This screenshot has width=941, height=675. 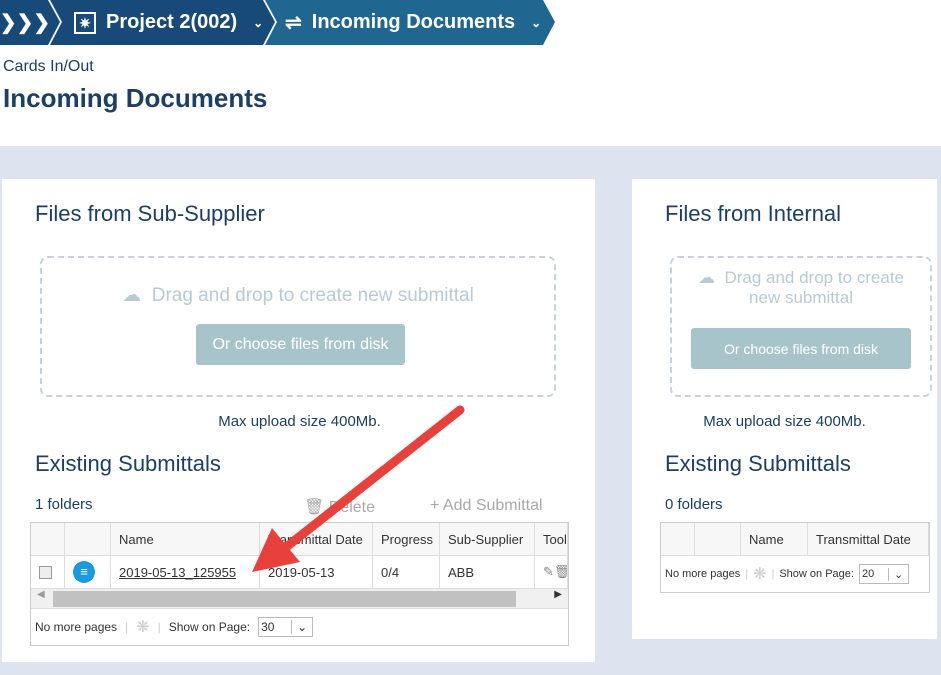 What do you see at coordinates (358, 488) in the screenshot?
I see `annotation-arrow` at bounding box center [358, 488].